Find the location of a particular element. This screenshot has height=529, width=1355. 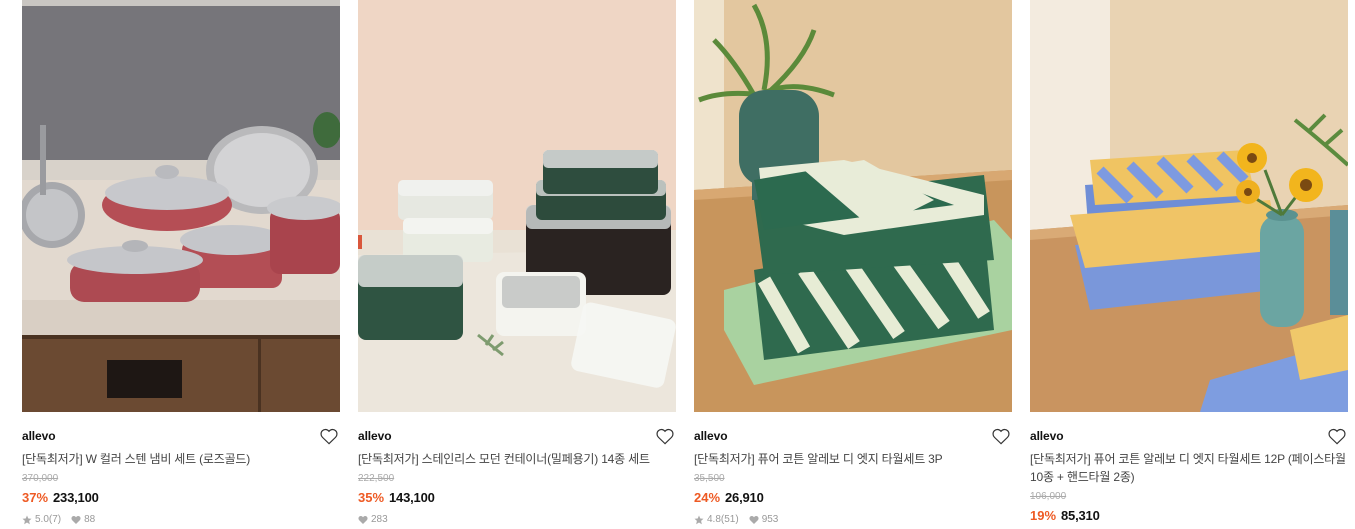

discount-rate: 24% is located at coordinates (707, 497).